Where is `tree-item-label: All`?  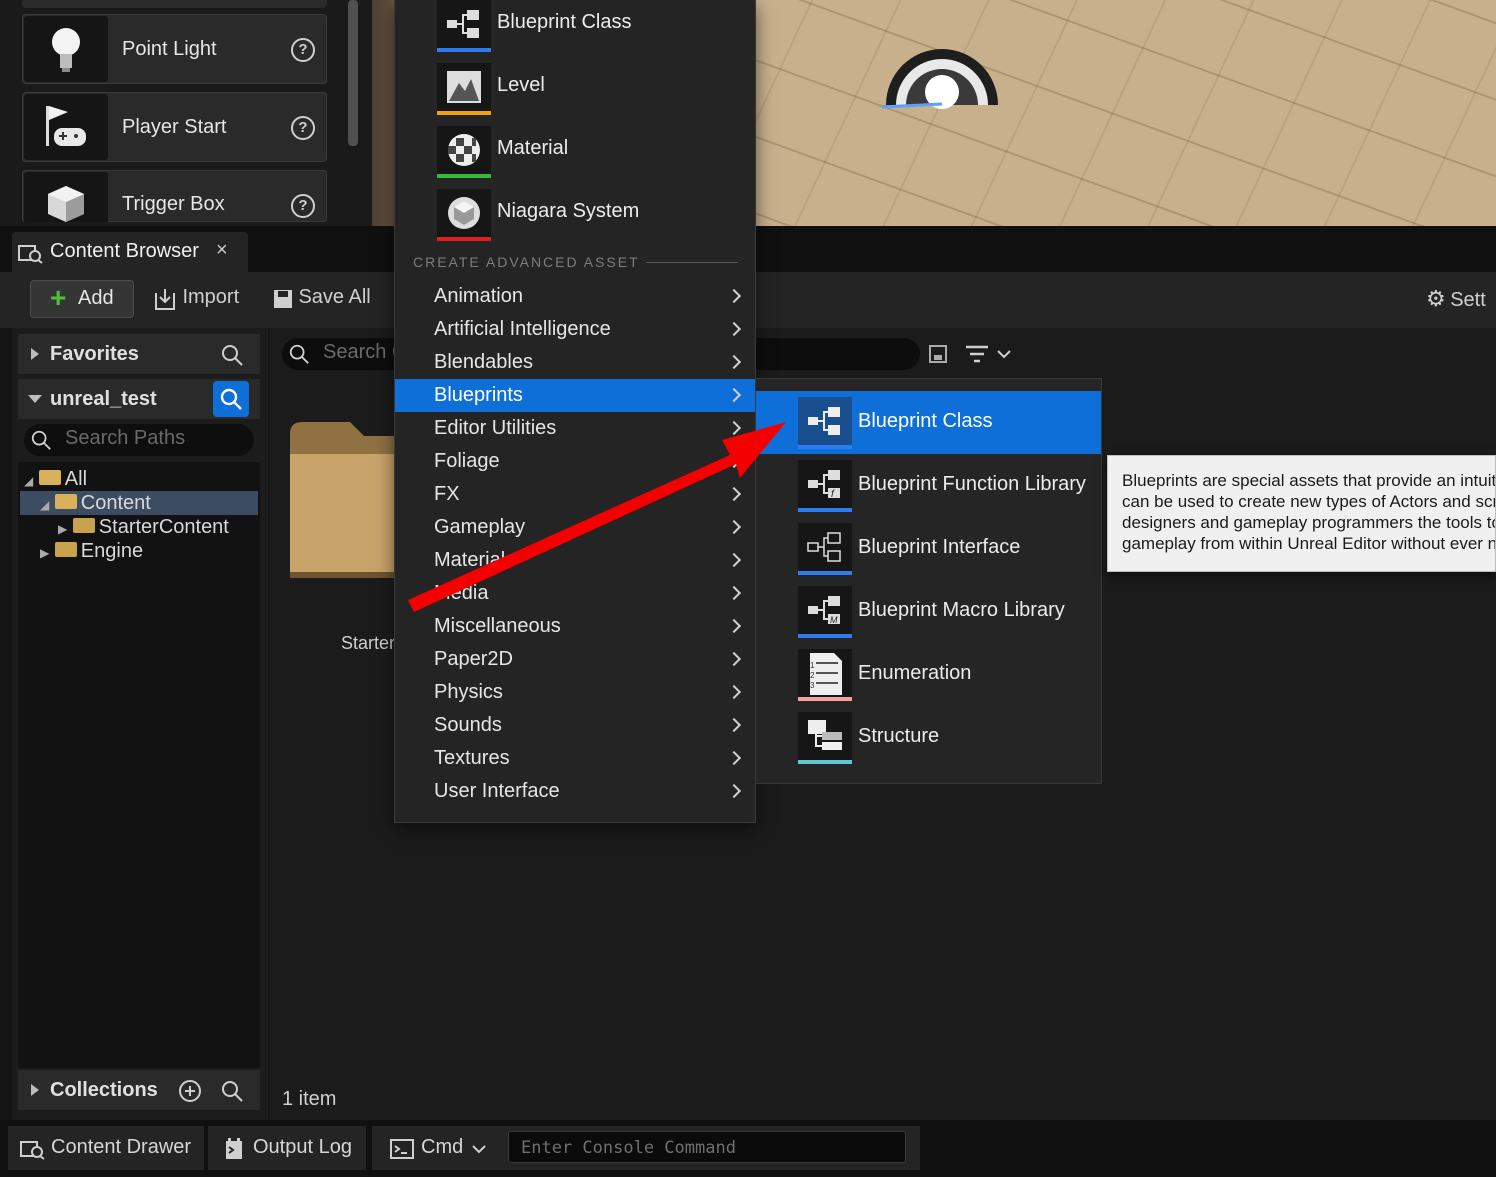 tree-item-label: All is located at coordinates (76, 479).